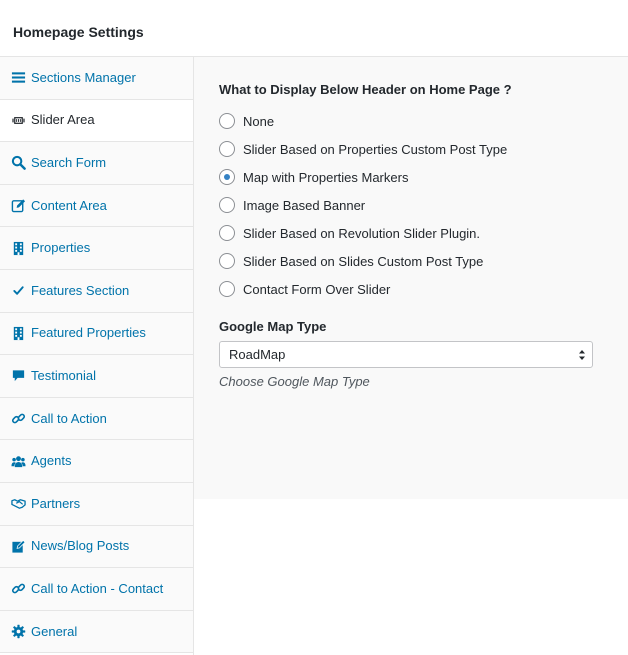 The image size is (628, 655). I want to click on sidebar-item-label: General, so click(54, 631).